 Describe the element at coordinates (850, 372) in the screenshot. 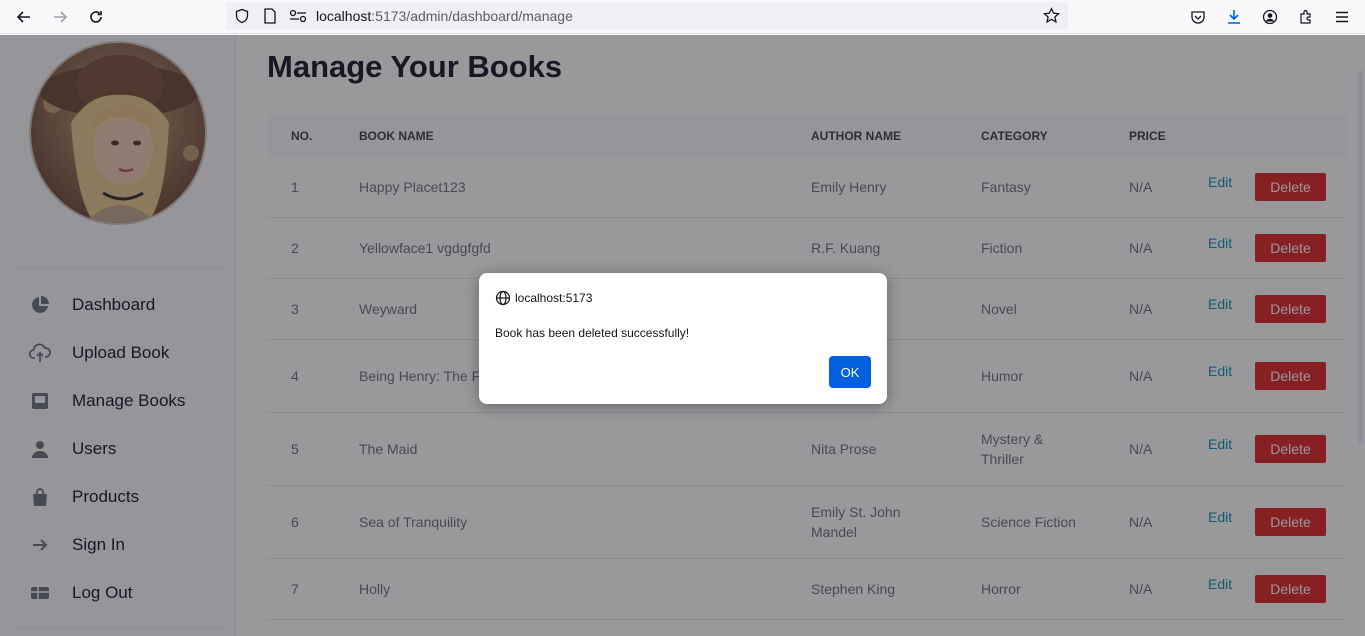

I see `ok-button: OK` at that location.